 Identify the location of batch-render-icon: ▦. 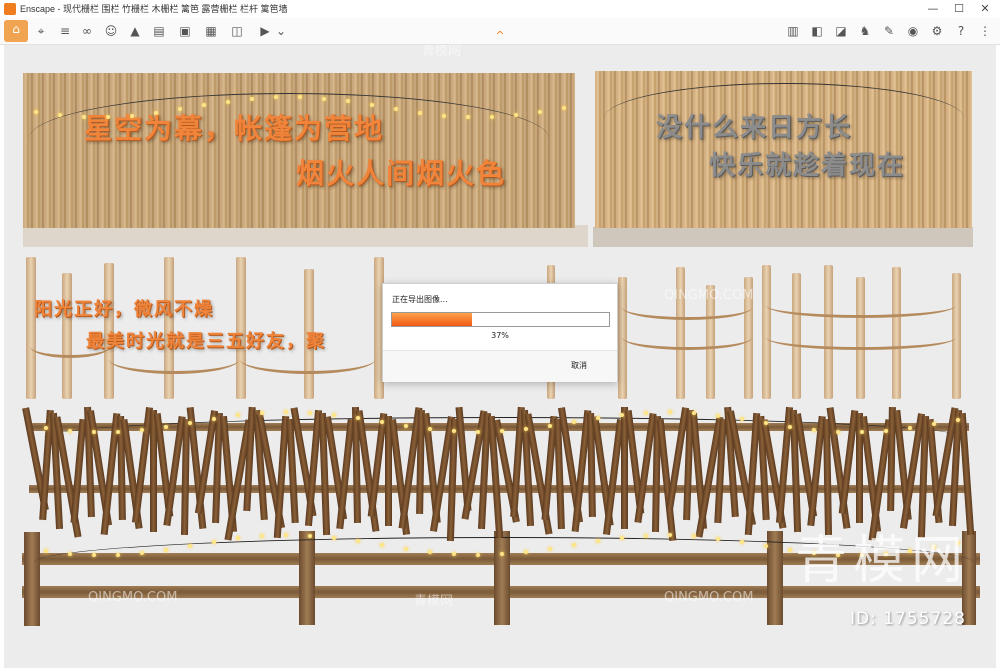
(211, 31).